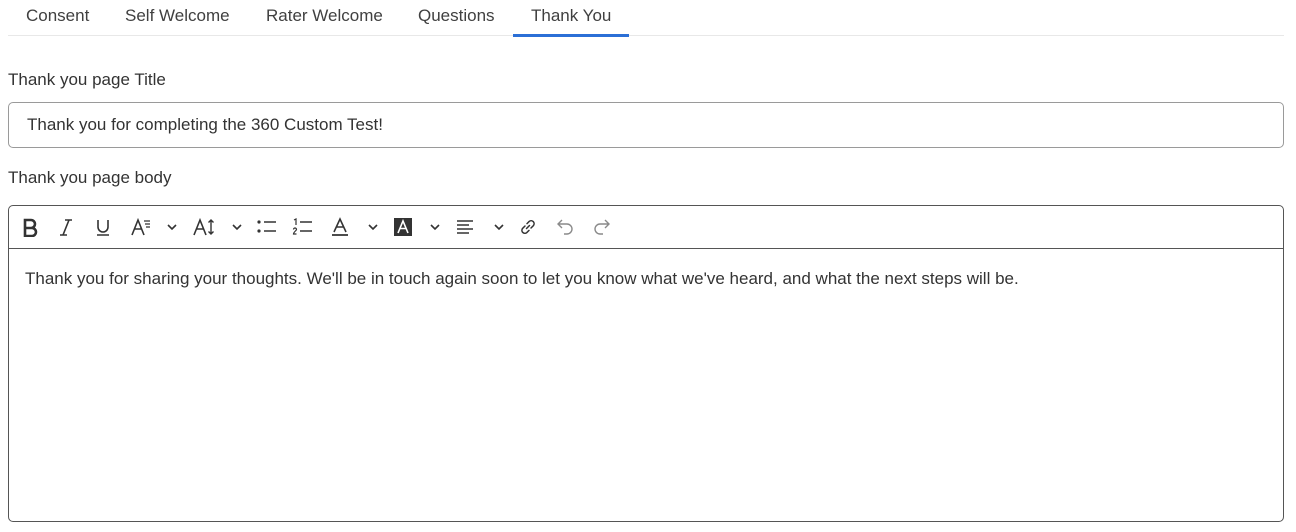  I want to click on tab-questions: Questions, so click(456, 18).